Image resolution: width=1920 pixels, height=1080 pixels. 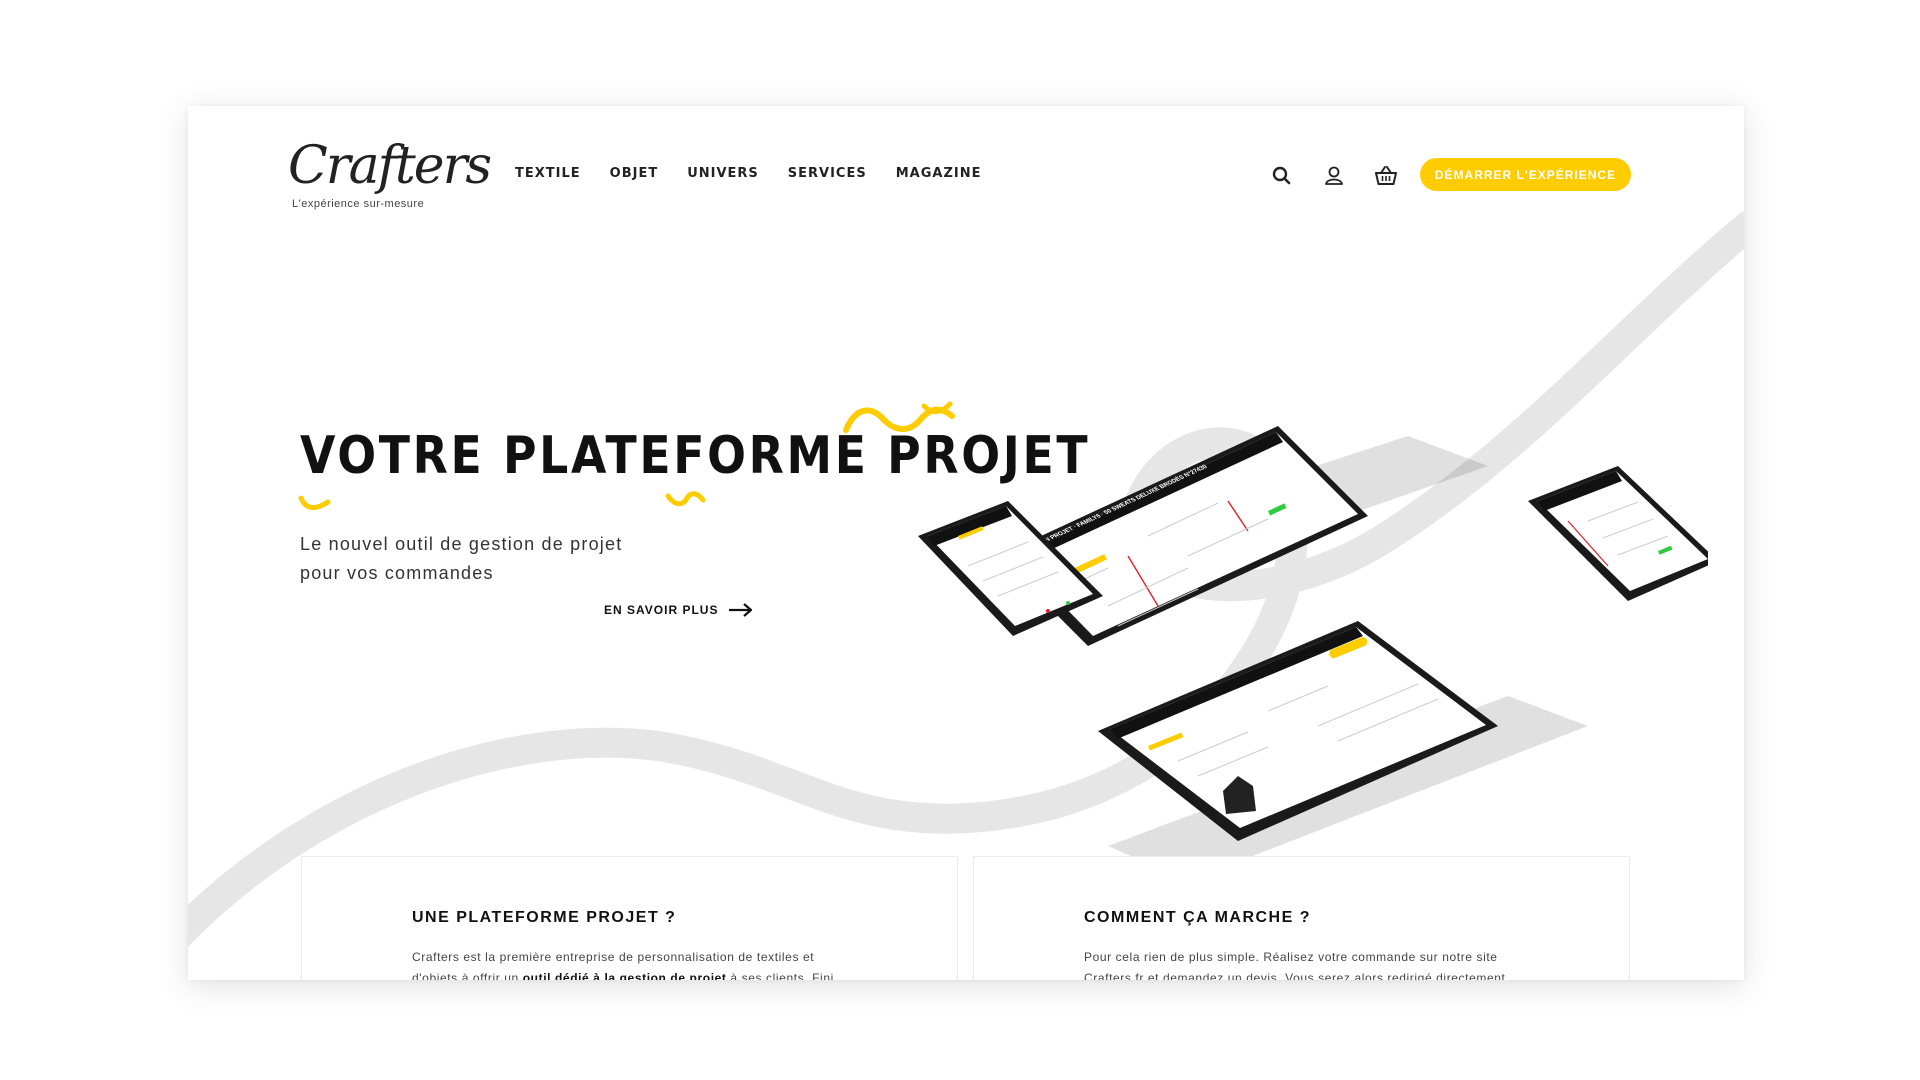 I want to click on phone-right, so click(x=1618, y=533).